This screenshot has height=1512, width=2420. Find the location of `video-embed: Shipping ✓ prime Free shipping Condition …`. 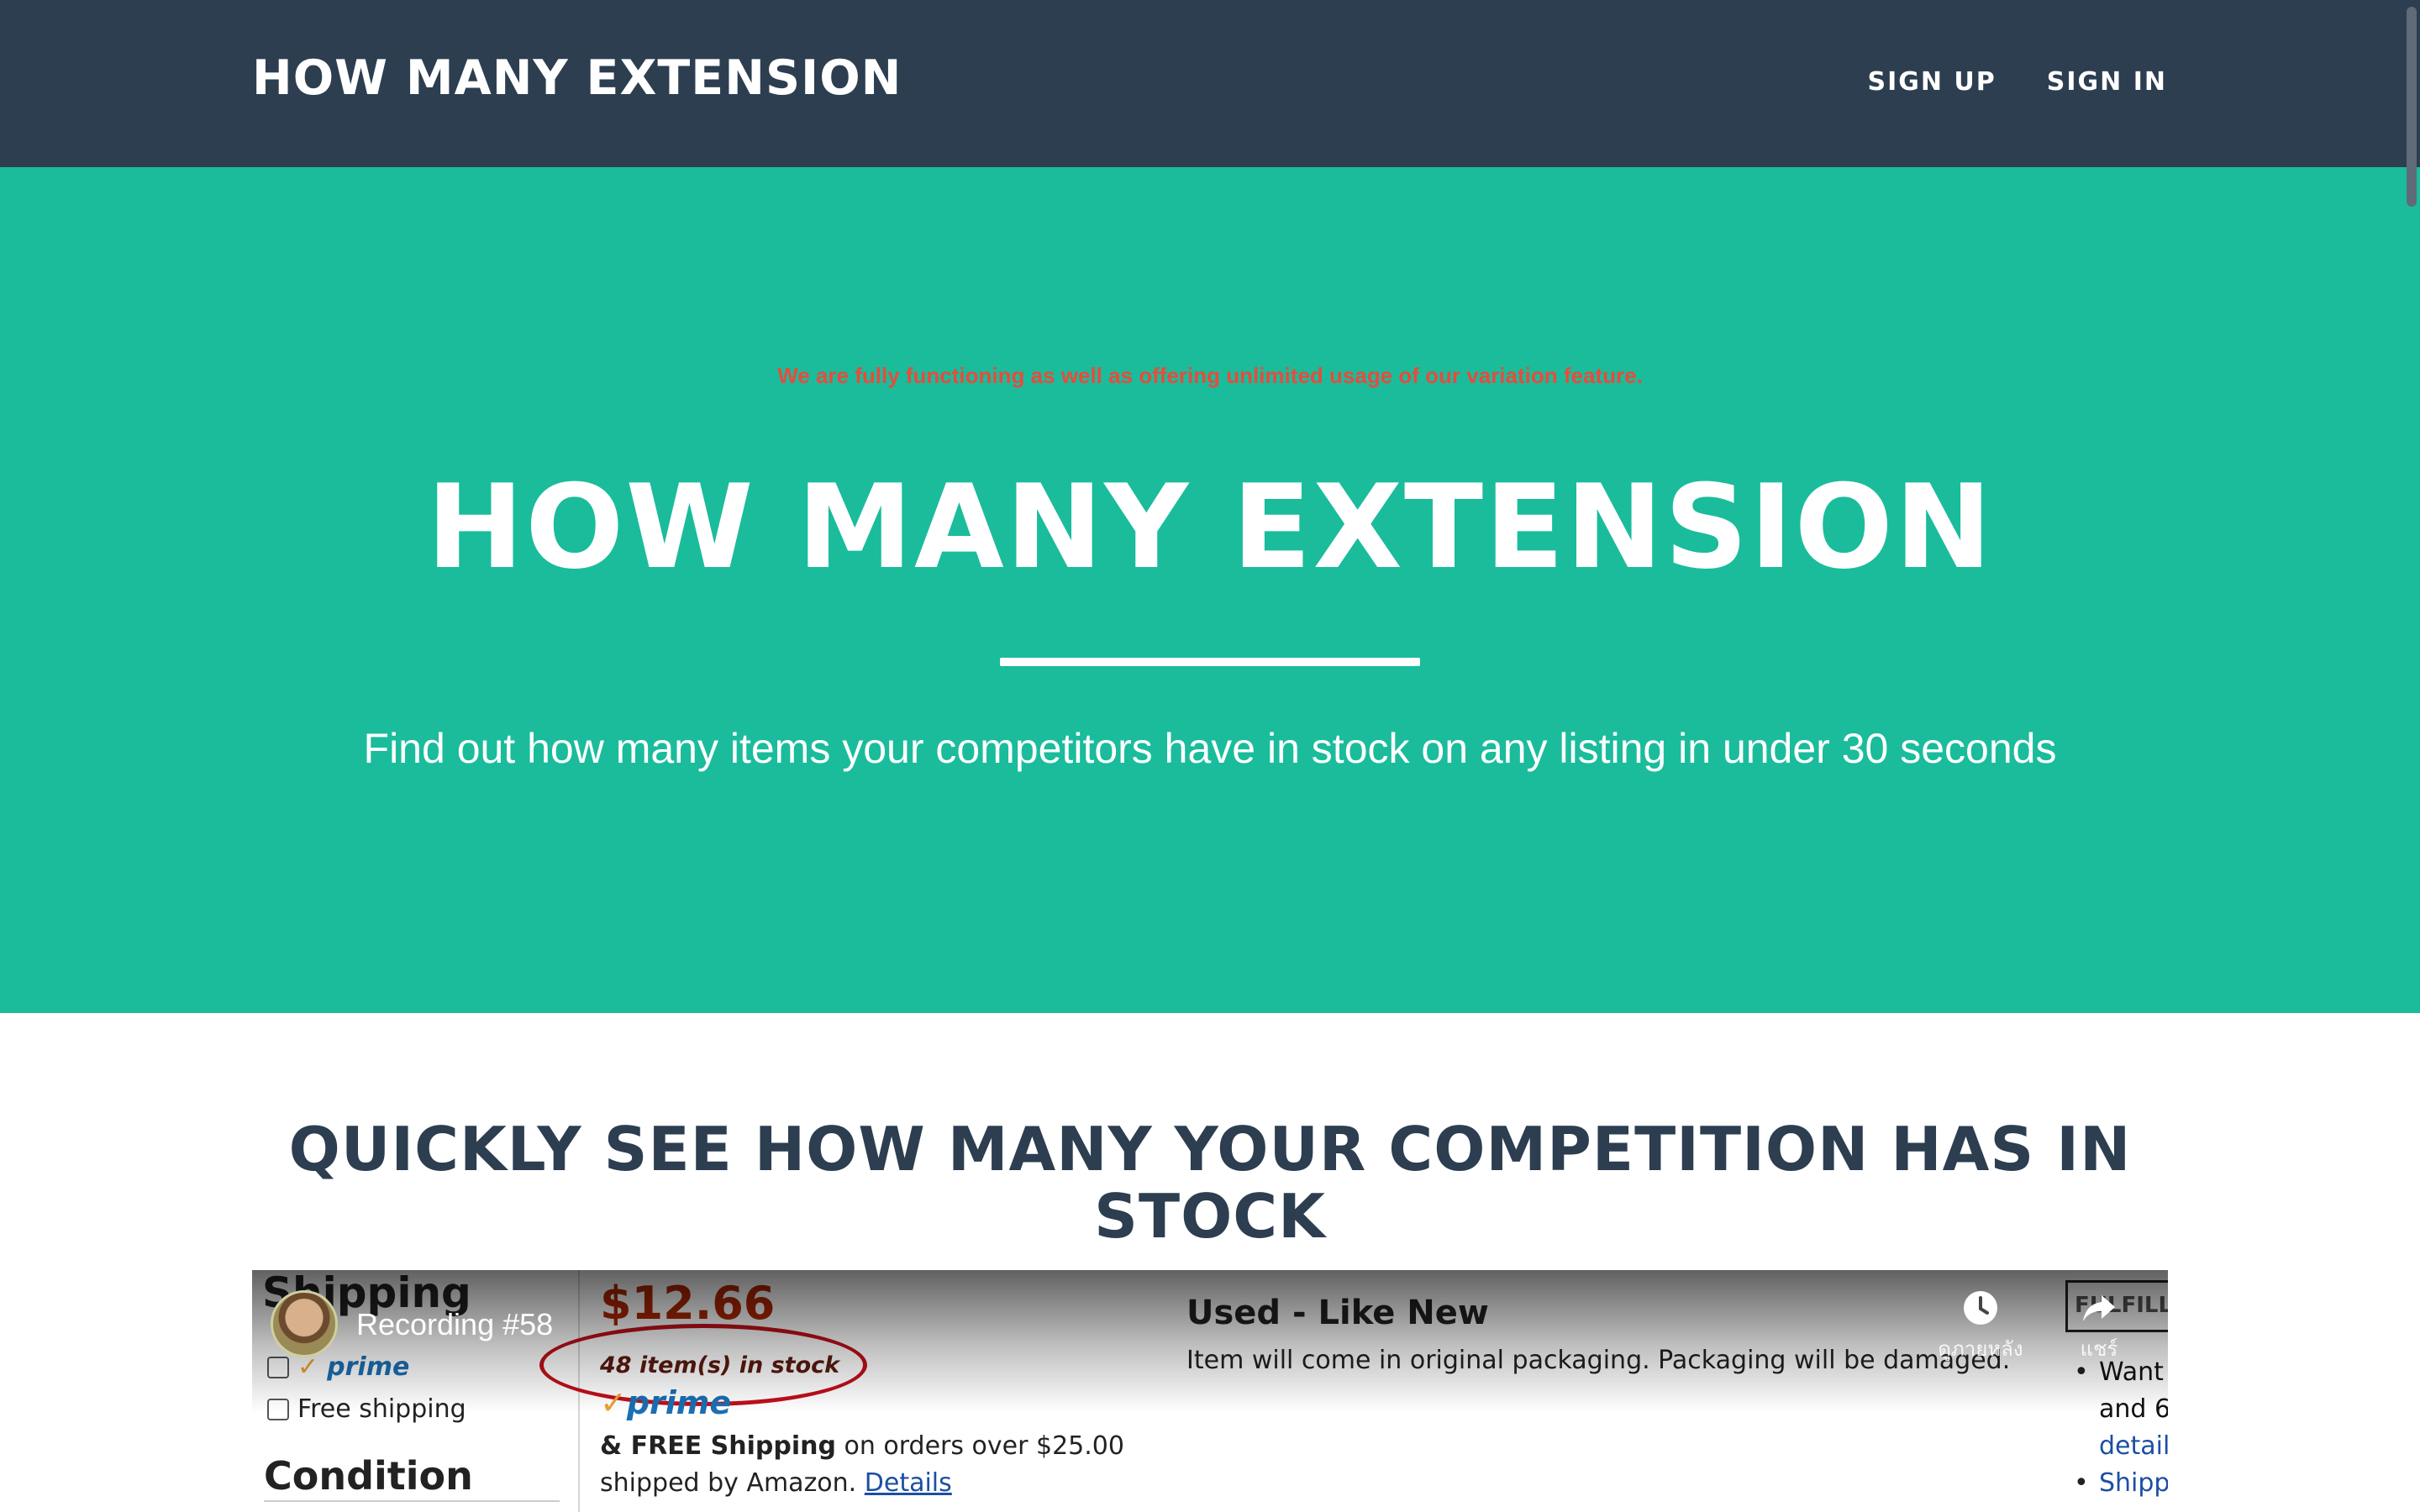

video-embed: Shipping ✓ prime Free shipping Condition … is located at coordinates (1210, 1391).